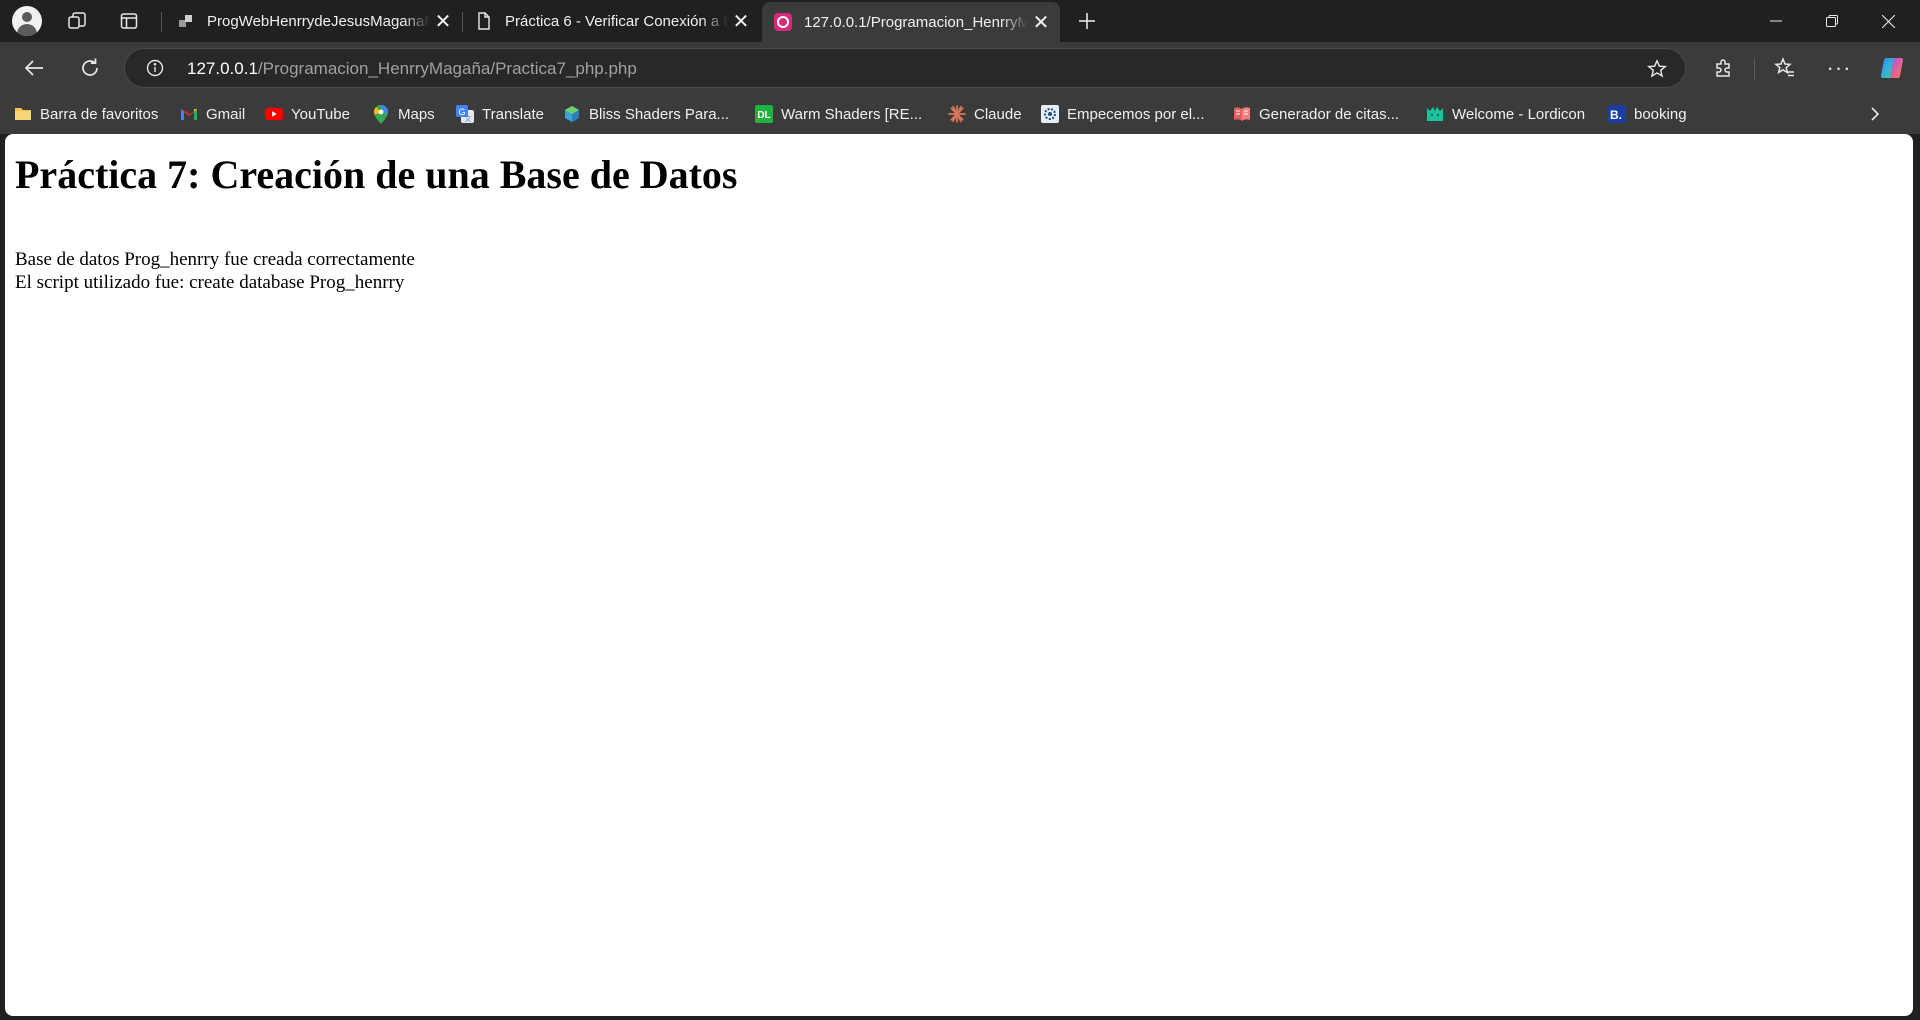 The image size is (1920, 1020). What do you see at coordinates (1657, 69) in the screenshot?
I see `star-icon` at bounding box center [1657, 69].